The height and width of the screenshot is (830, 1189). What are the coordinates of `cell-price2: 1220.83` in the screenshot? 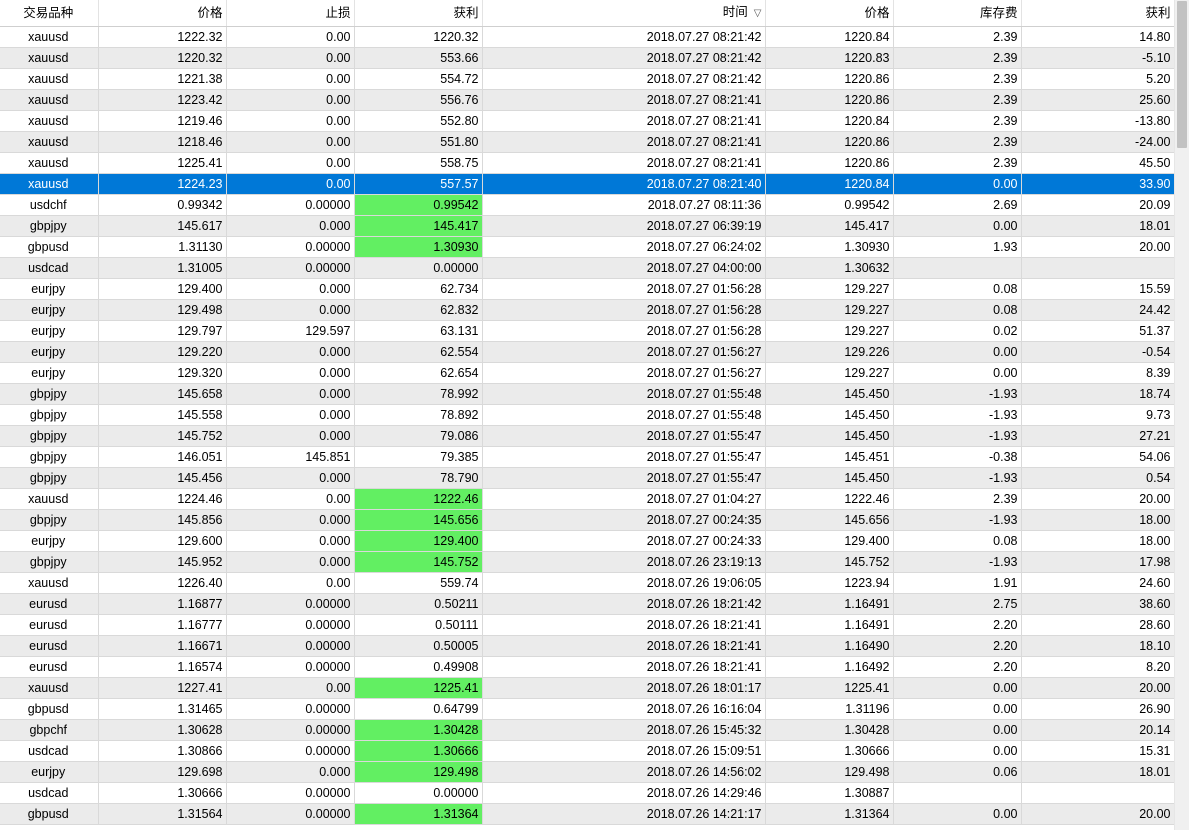 It's located at (829, 58).